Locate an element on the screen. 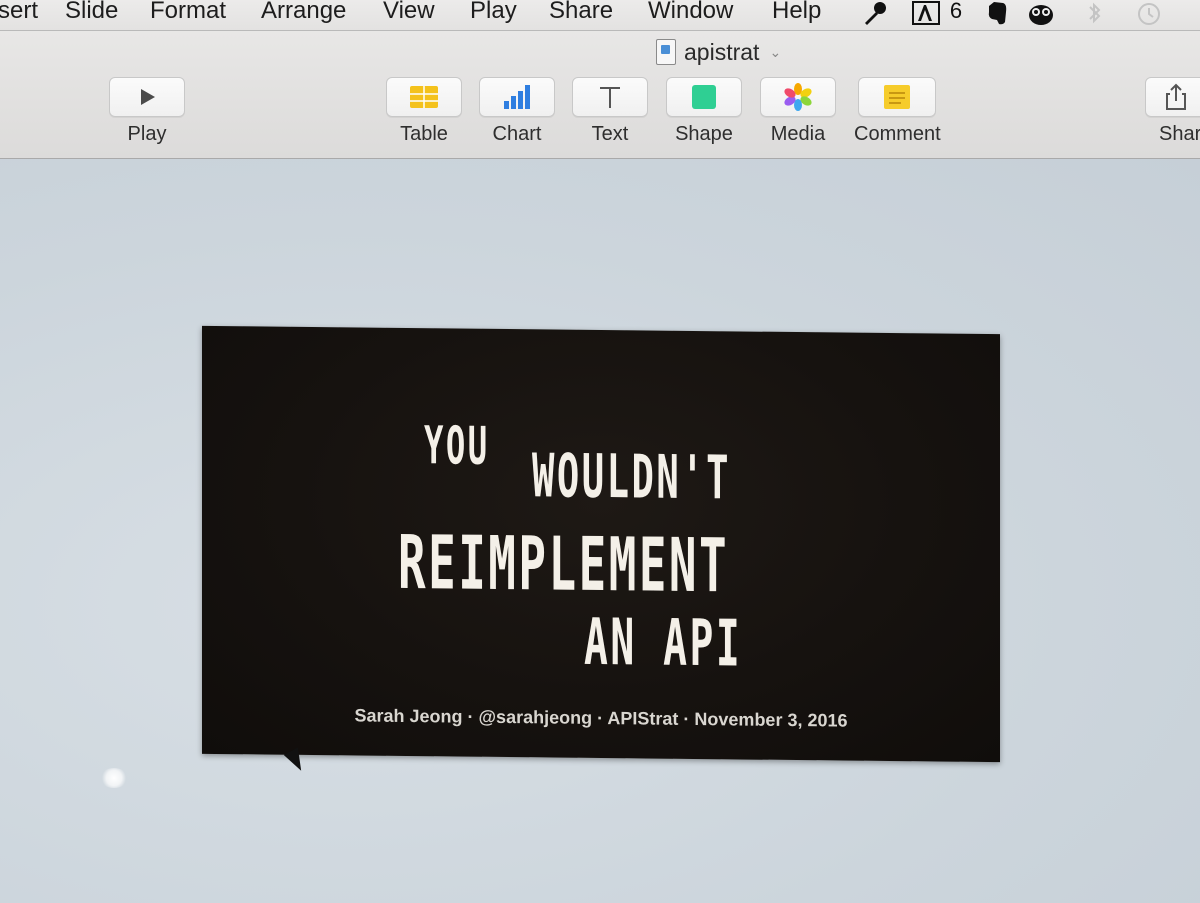 This screenshot has width=1200, height=903. shape-button is located at coordinates (704, 97).